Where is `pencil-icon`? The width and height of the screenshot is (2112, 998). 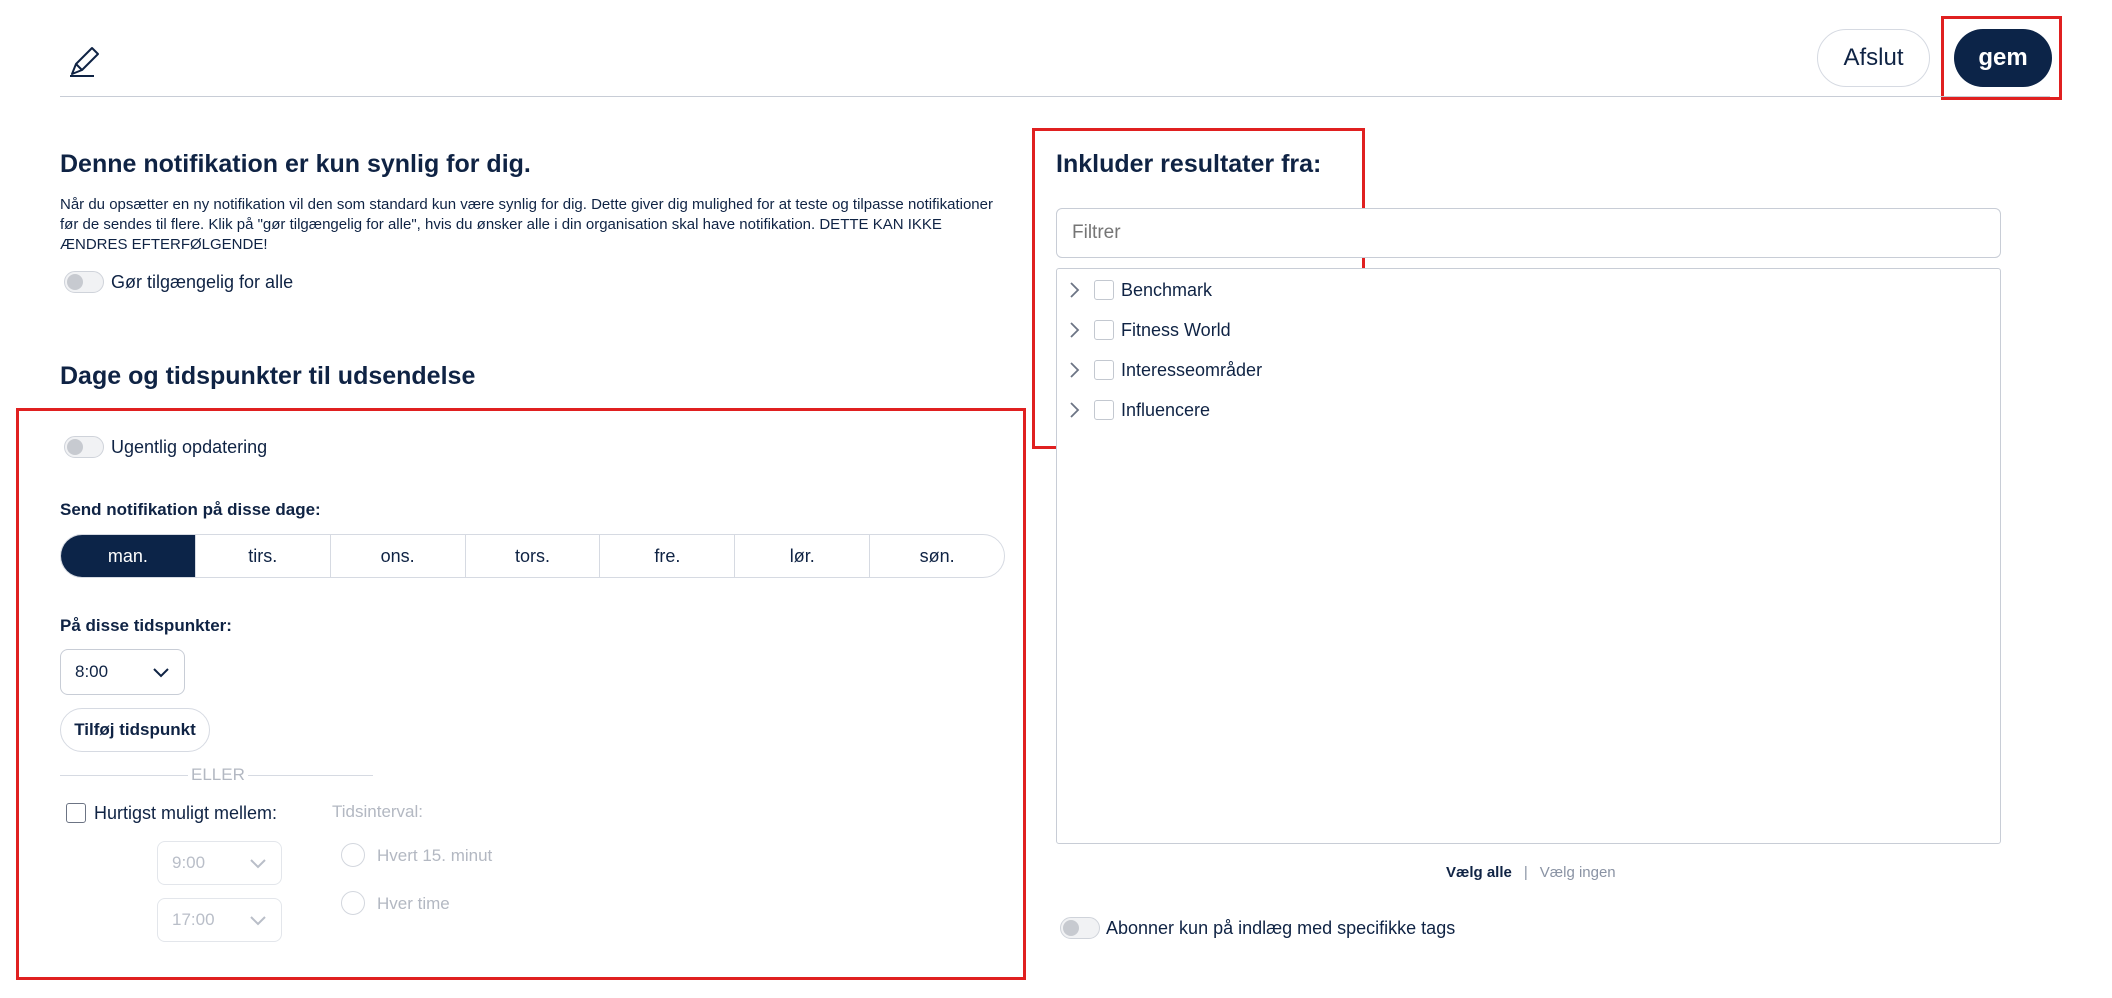 pencil-icon is located at coordinates (84, 62).